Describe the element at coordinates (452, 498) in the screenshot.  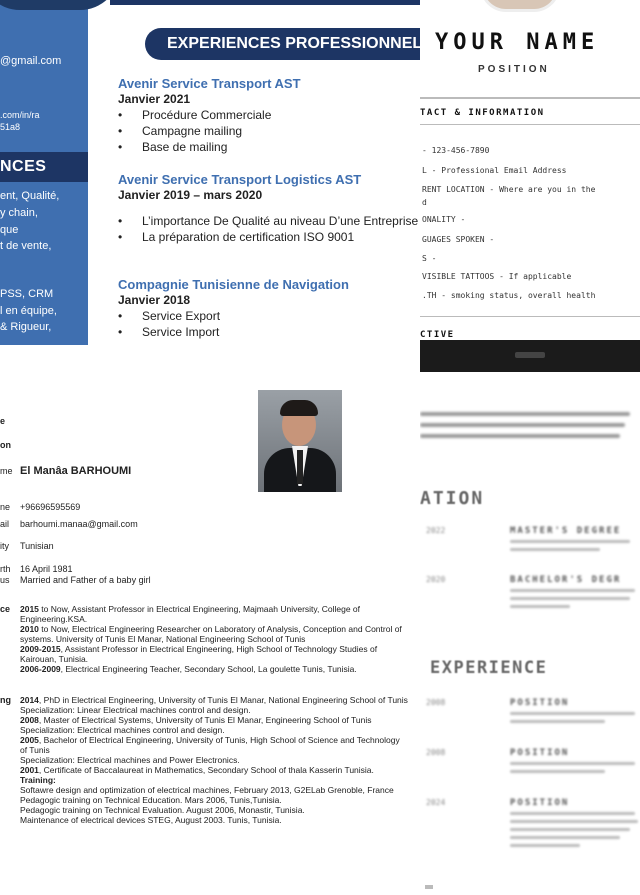
I see `education-heading: ATION` at that location.